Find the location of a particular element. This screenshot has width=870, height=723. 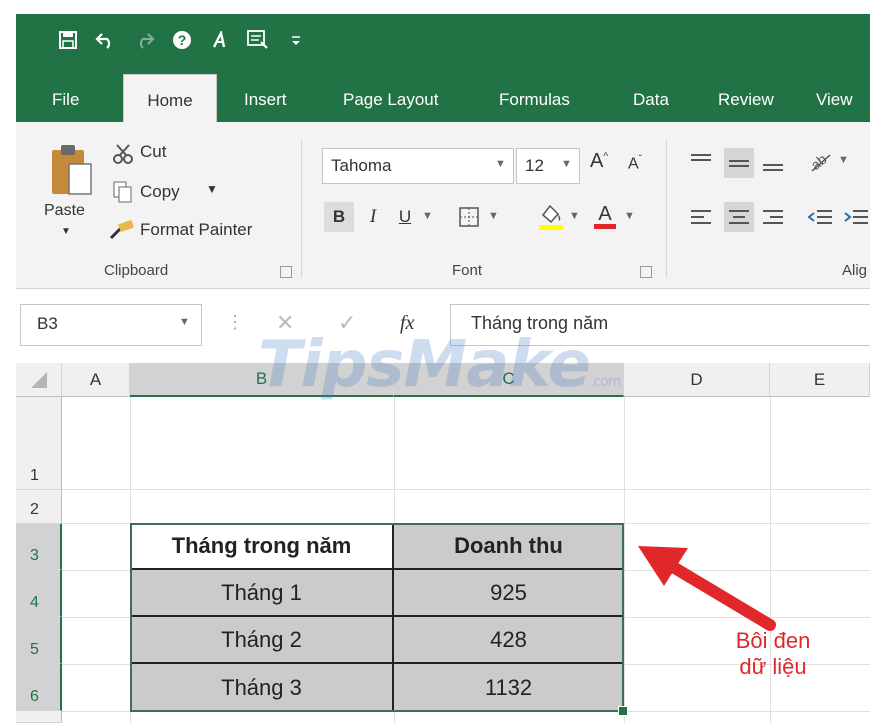

scissors-icon is located at coordinates (123, 154).